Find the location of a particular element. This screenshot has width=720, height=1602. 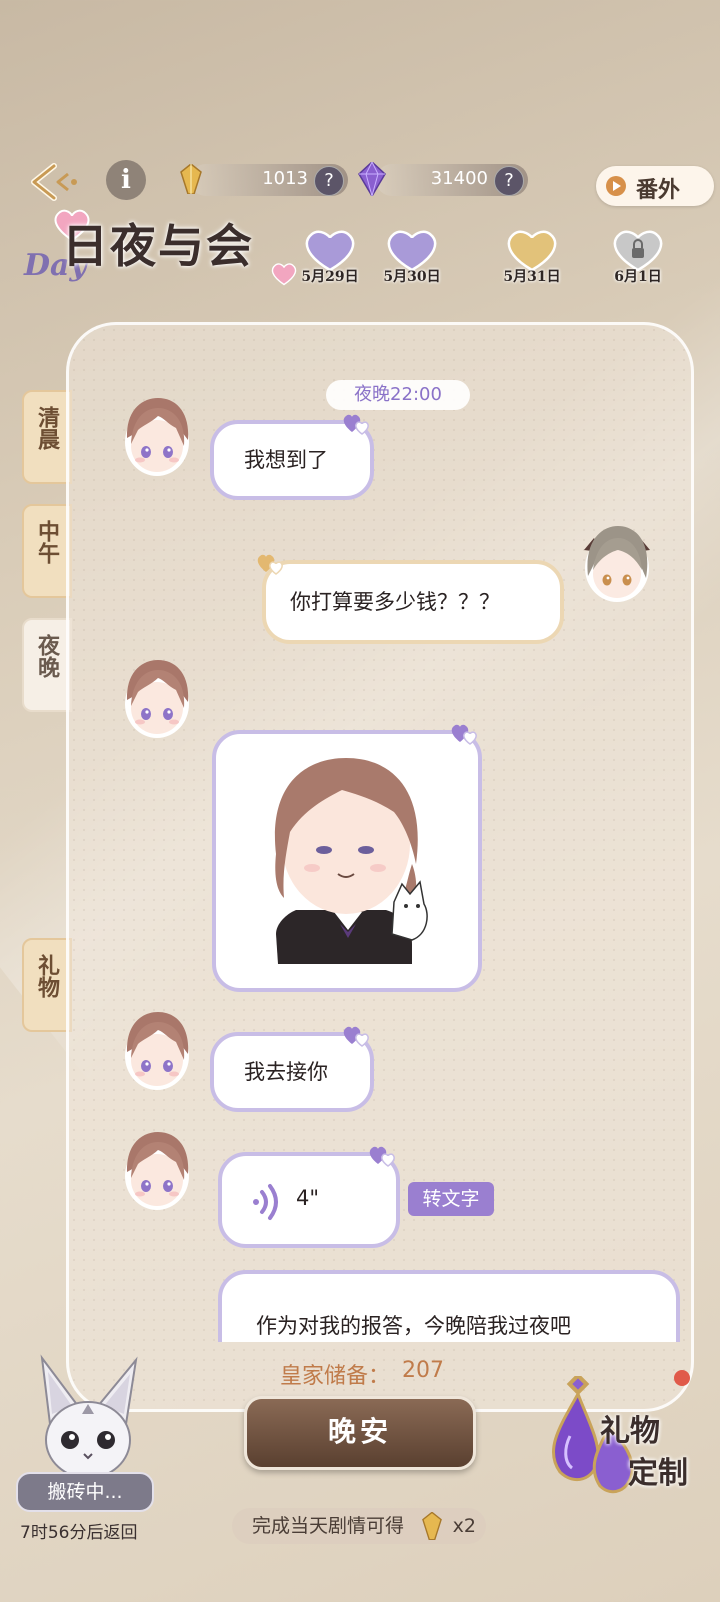

crystal-icon is located at coordinates (372, 179).